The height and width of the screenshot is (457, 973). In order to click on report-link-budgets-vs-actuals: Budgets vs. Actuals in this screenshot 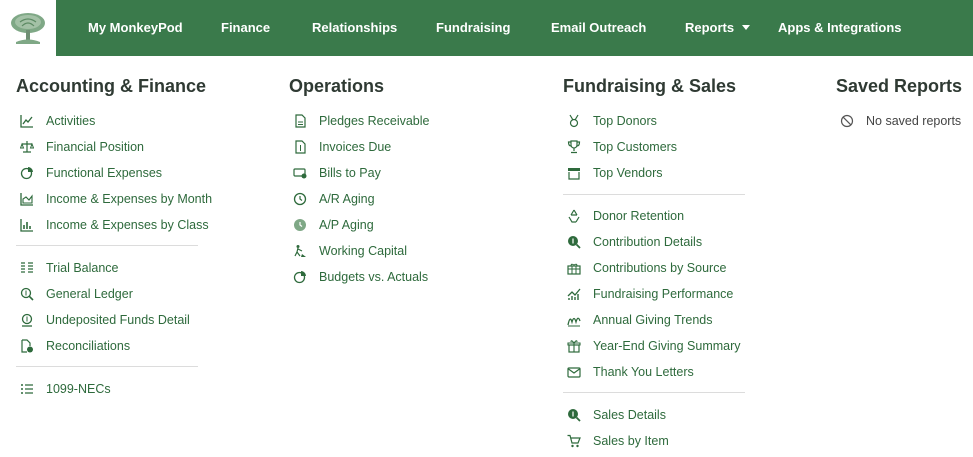, I will do `click(360, 277)`.